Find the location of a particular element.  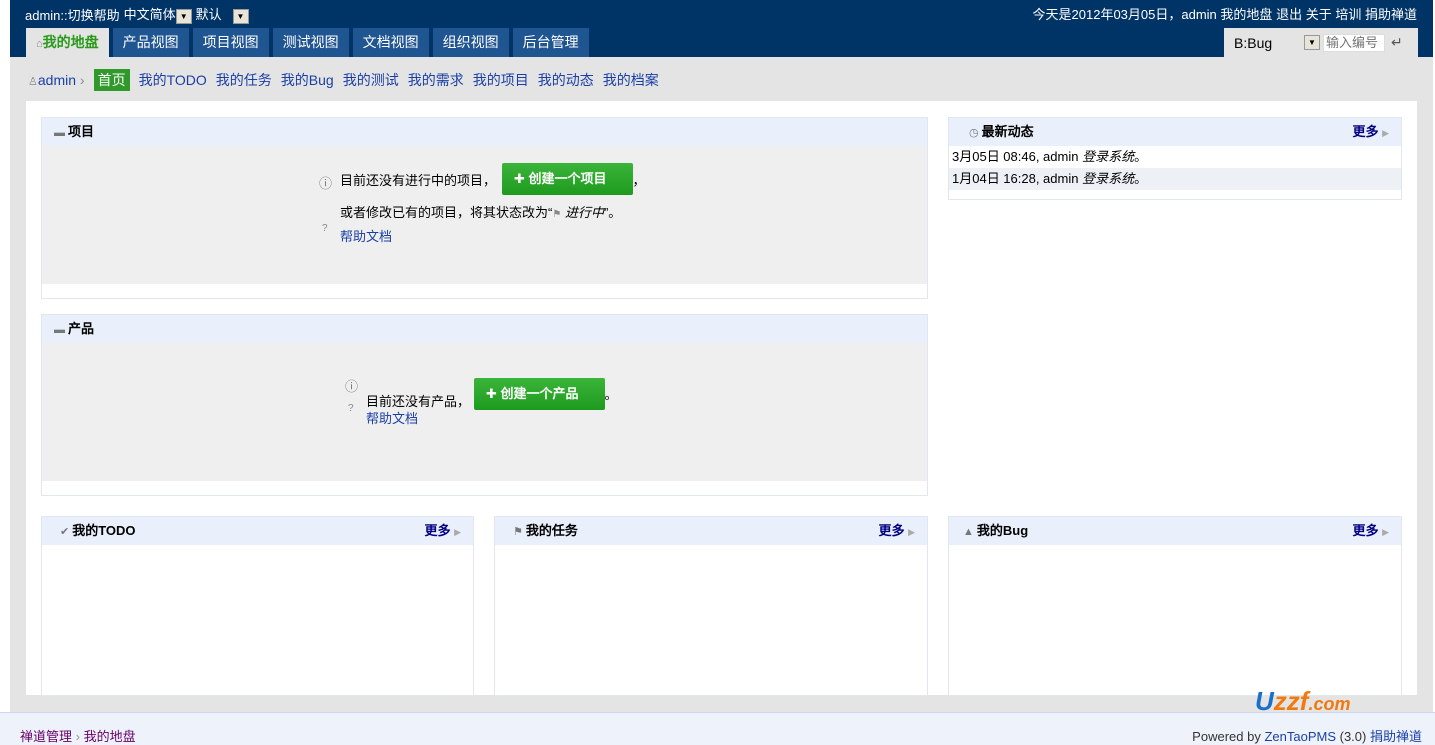

footer-donate-link: 捐助禅道 is located at coordinates (1396, 736).